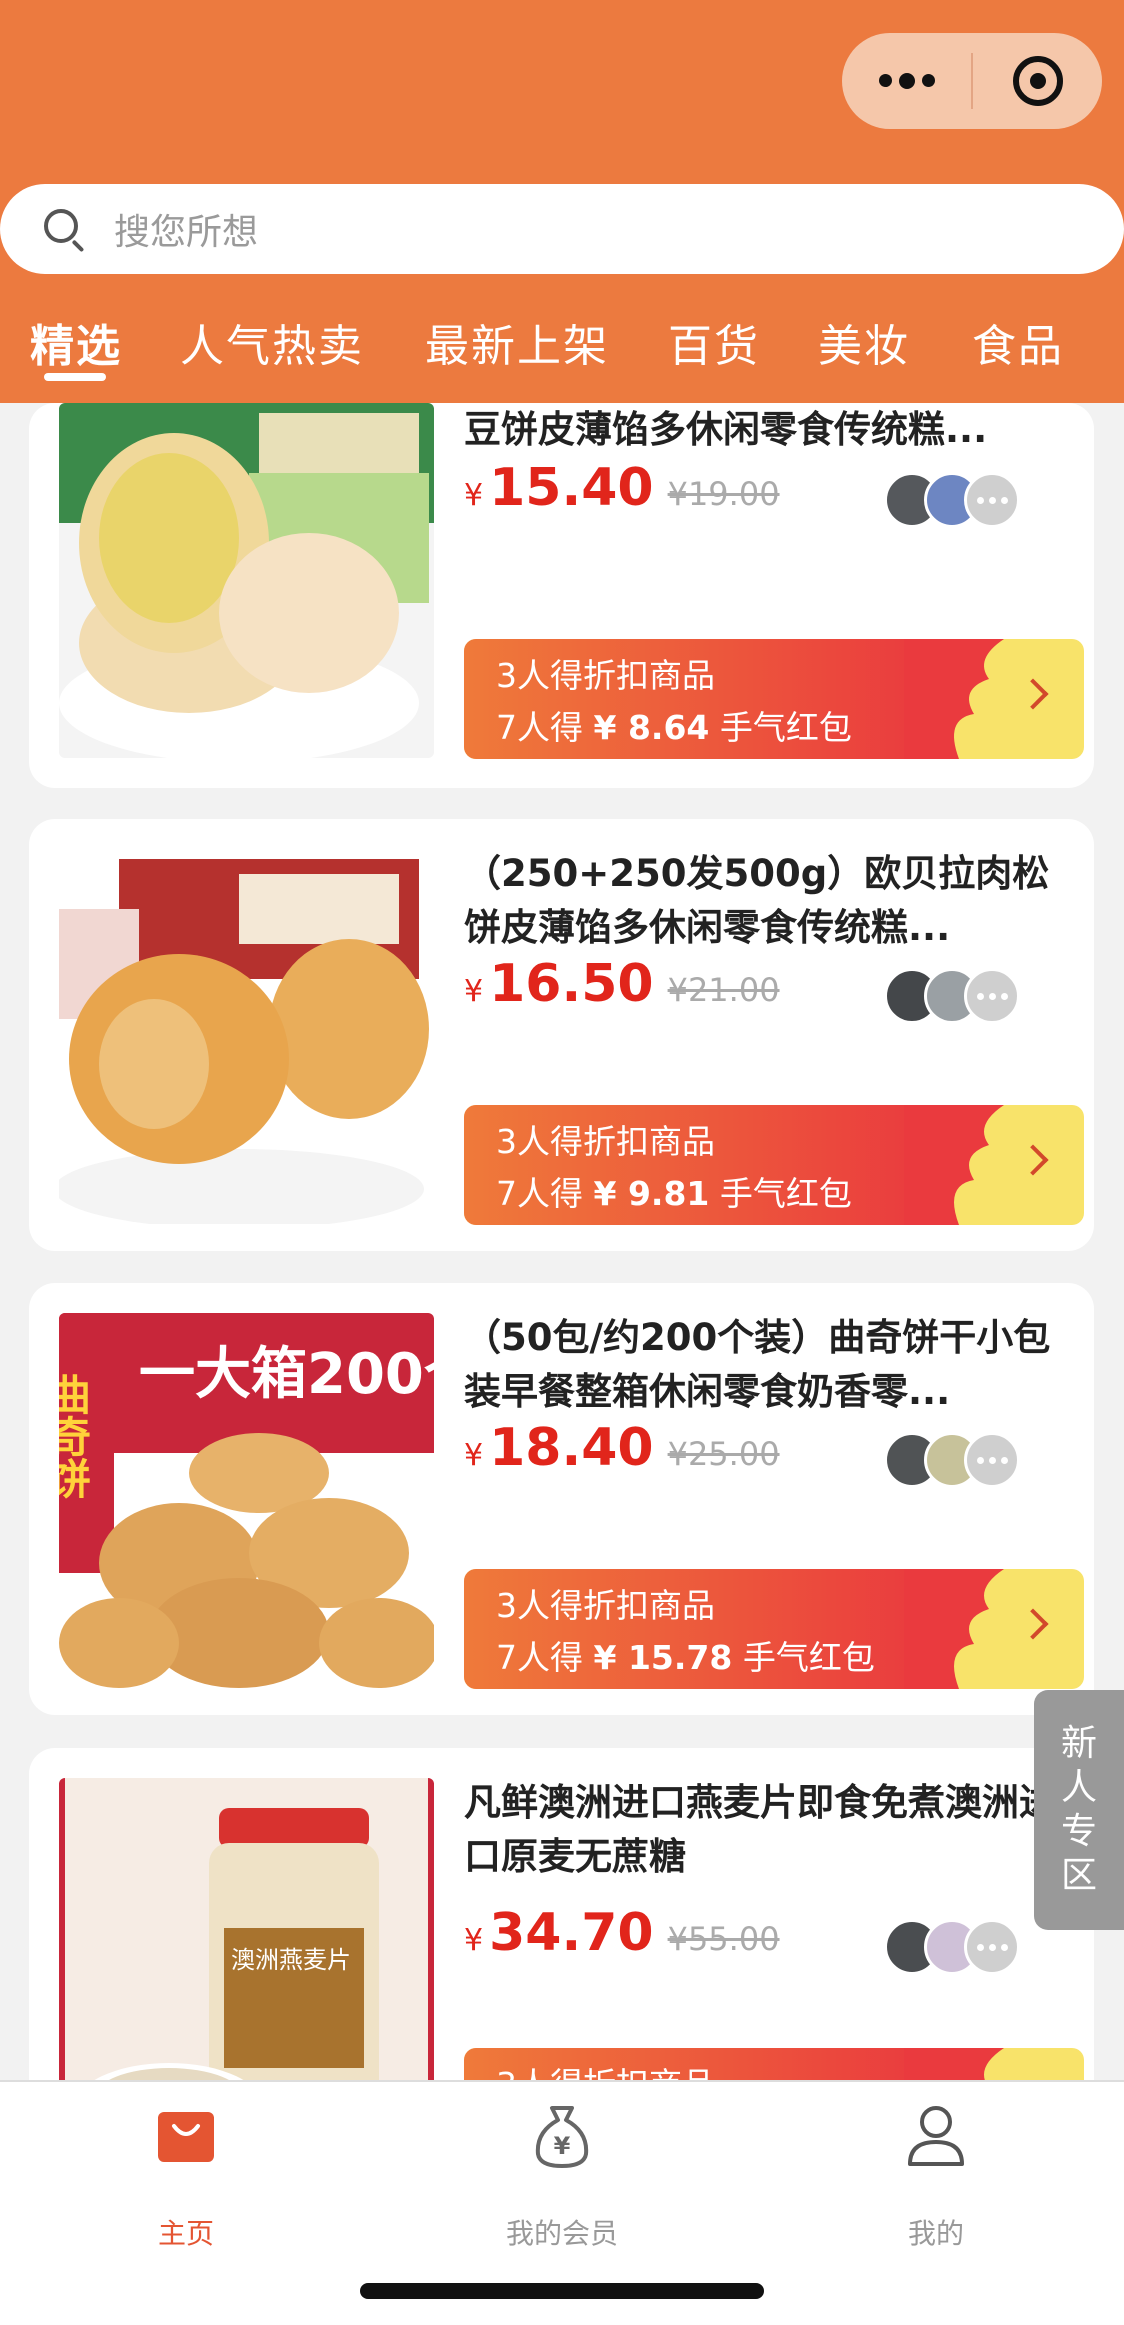 This screenshot has width=1124, height=2325. I want to click on more-menu-button, so click(906, 81).